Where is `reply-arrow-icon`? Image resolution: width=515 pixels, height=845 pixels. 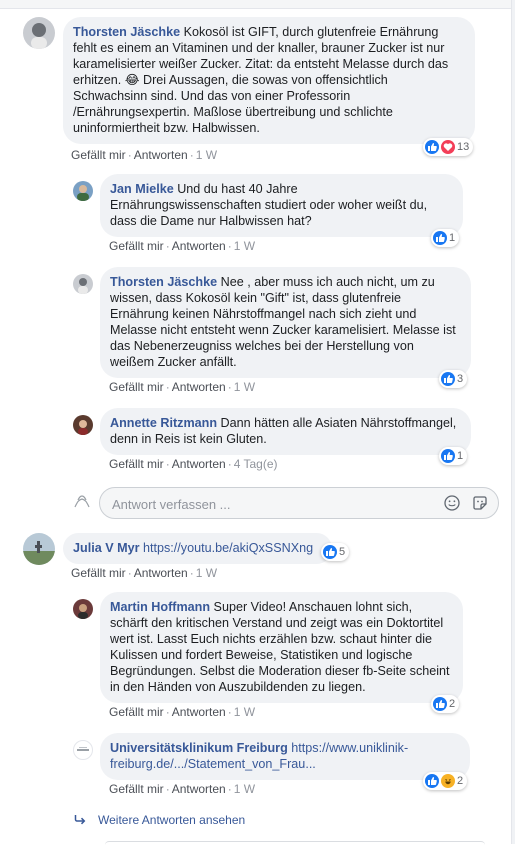
reply-arrow-icon is located at coordinates (81, 821).